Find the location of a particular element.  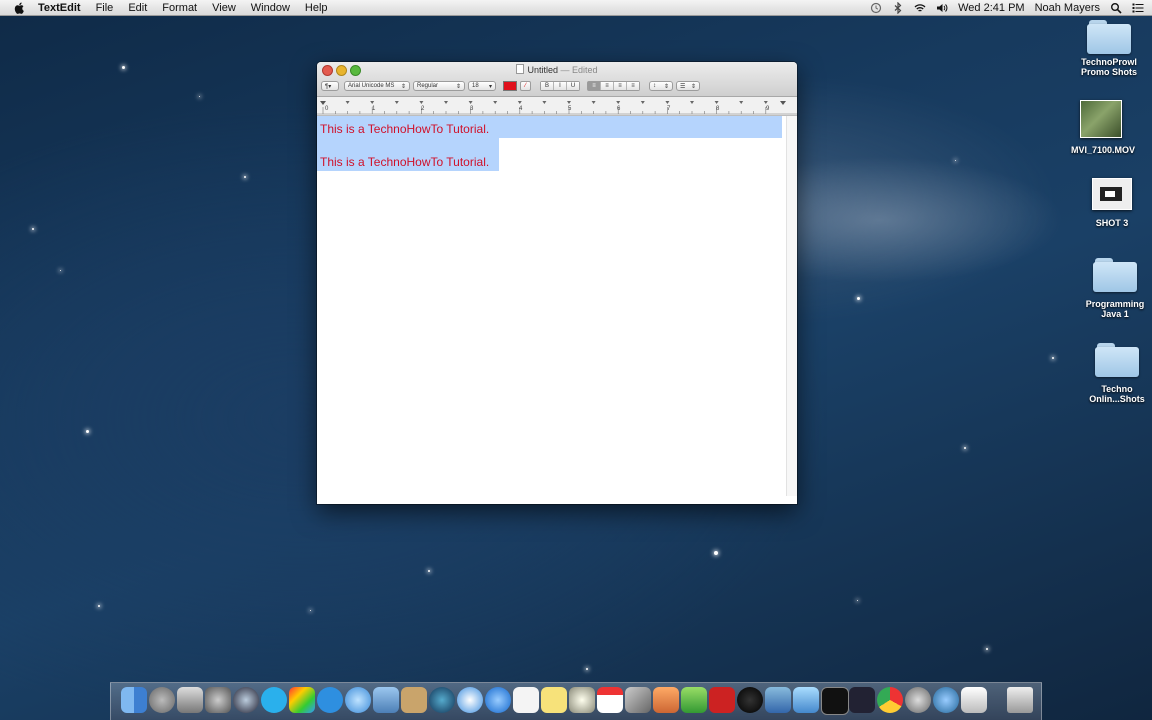

google-earth-icon is located at coordinates (442, 700).